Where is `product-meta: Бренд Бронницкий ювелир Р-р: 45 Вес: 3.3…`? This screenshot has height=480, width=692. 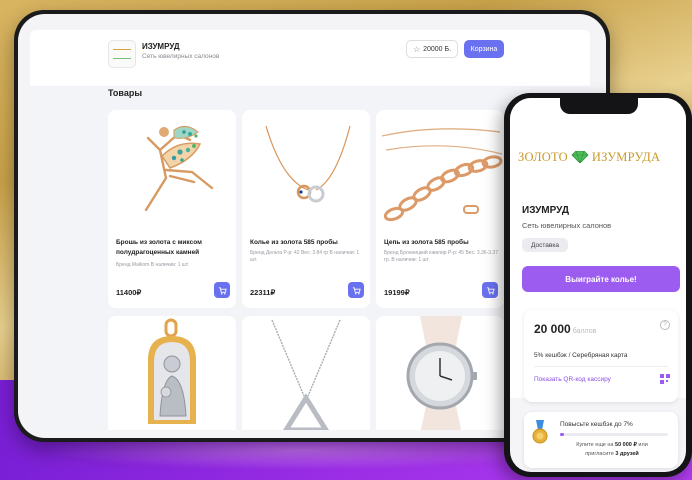
product-meta: Бренд Бронницкий ювелир Р-р: 45 Вес: 3.3… is located at coordinates (441, 256).